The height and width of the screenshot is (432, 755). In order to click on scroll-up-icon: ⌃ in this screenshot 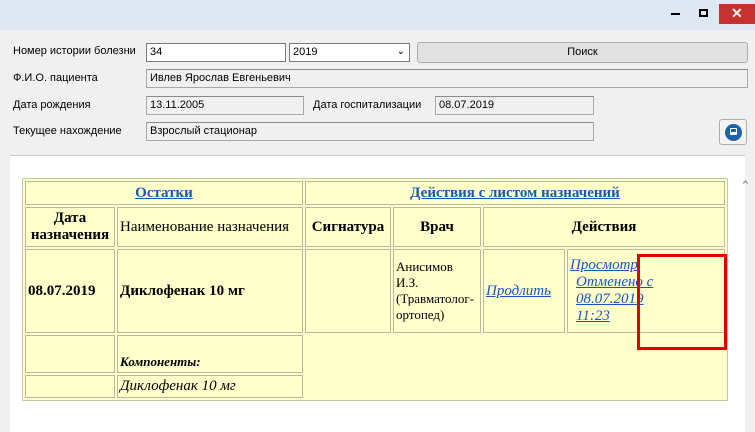, I will do `click(745, 186)`.